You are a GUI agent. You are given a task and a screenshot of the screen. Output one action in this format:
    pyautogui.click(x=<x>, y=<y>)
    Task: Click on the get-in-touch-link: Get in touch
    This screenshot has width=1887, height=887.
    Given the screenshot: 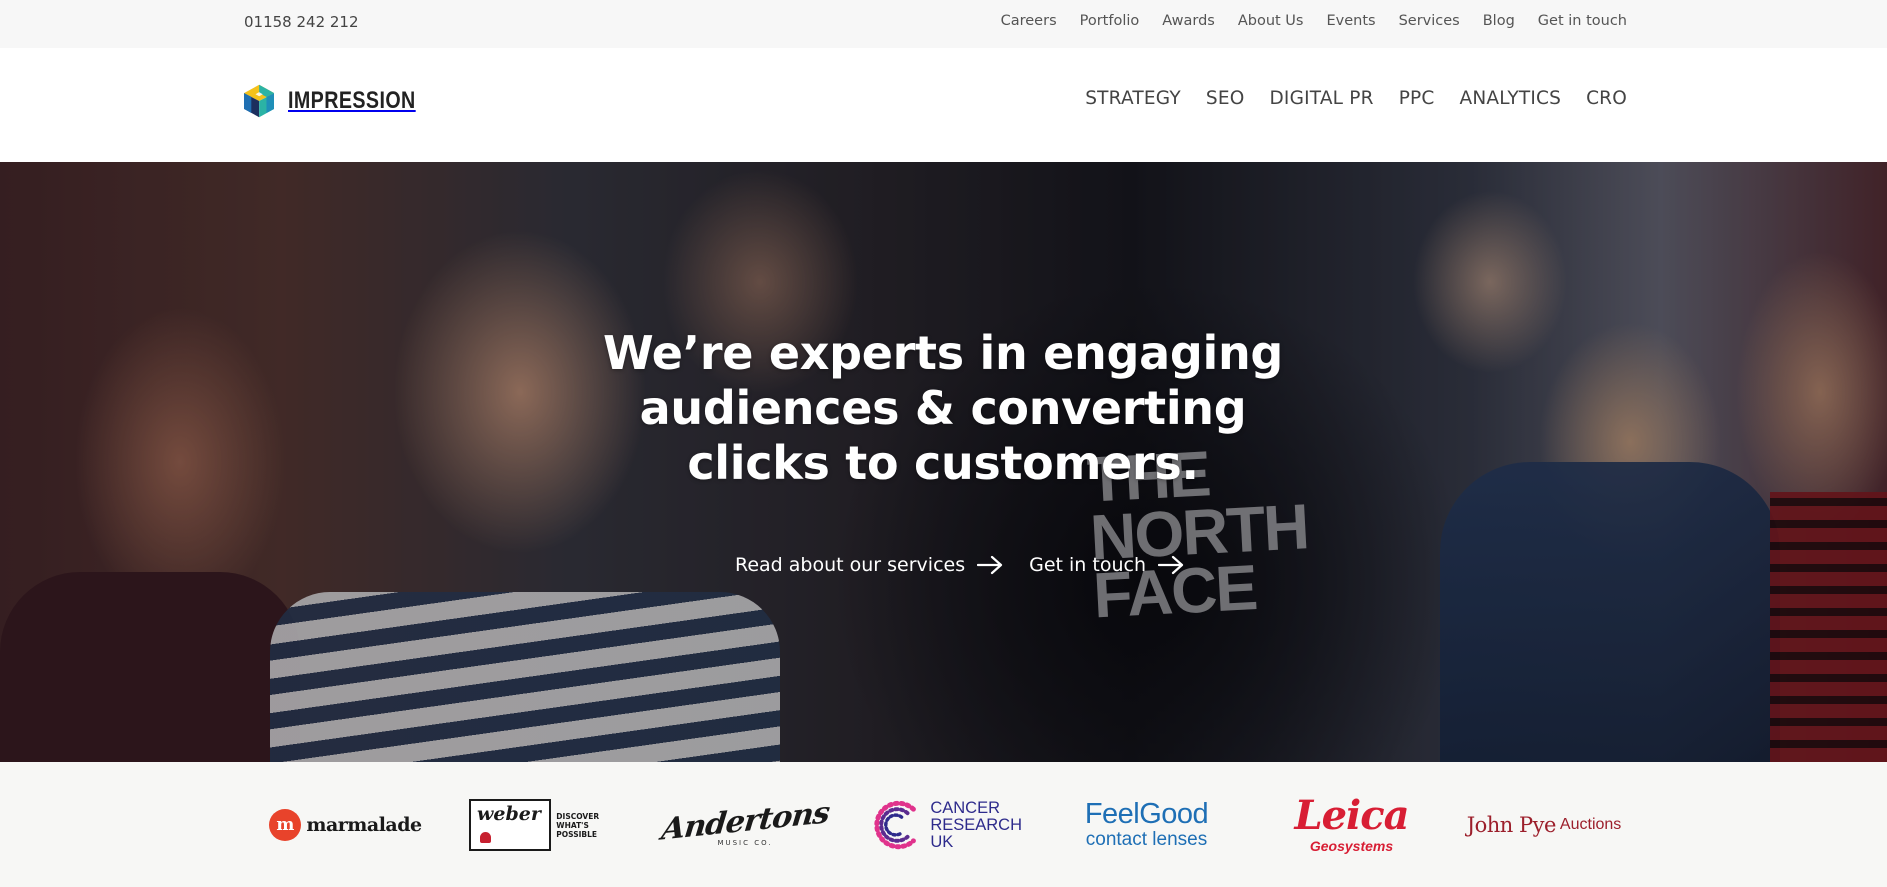 What is the action you would take?
    pyautogui.click(x=1106, y=565)
    